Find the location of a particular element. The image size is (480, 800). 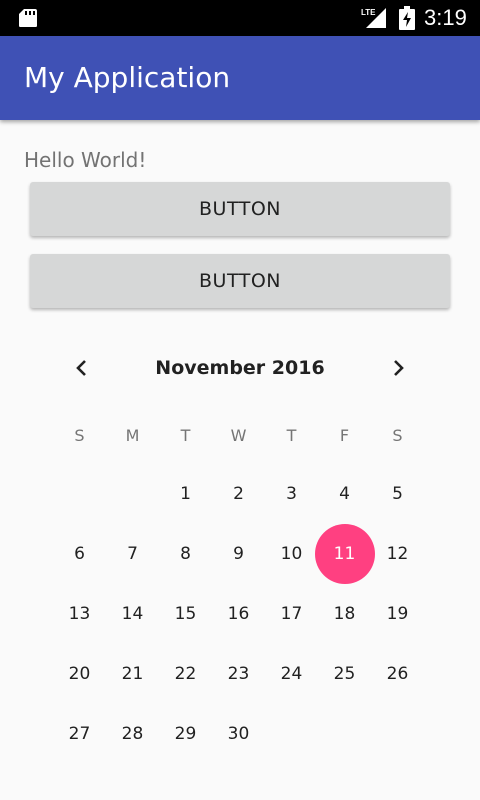

day-number: 17 is located at coordinates (291, 614).